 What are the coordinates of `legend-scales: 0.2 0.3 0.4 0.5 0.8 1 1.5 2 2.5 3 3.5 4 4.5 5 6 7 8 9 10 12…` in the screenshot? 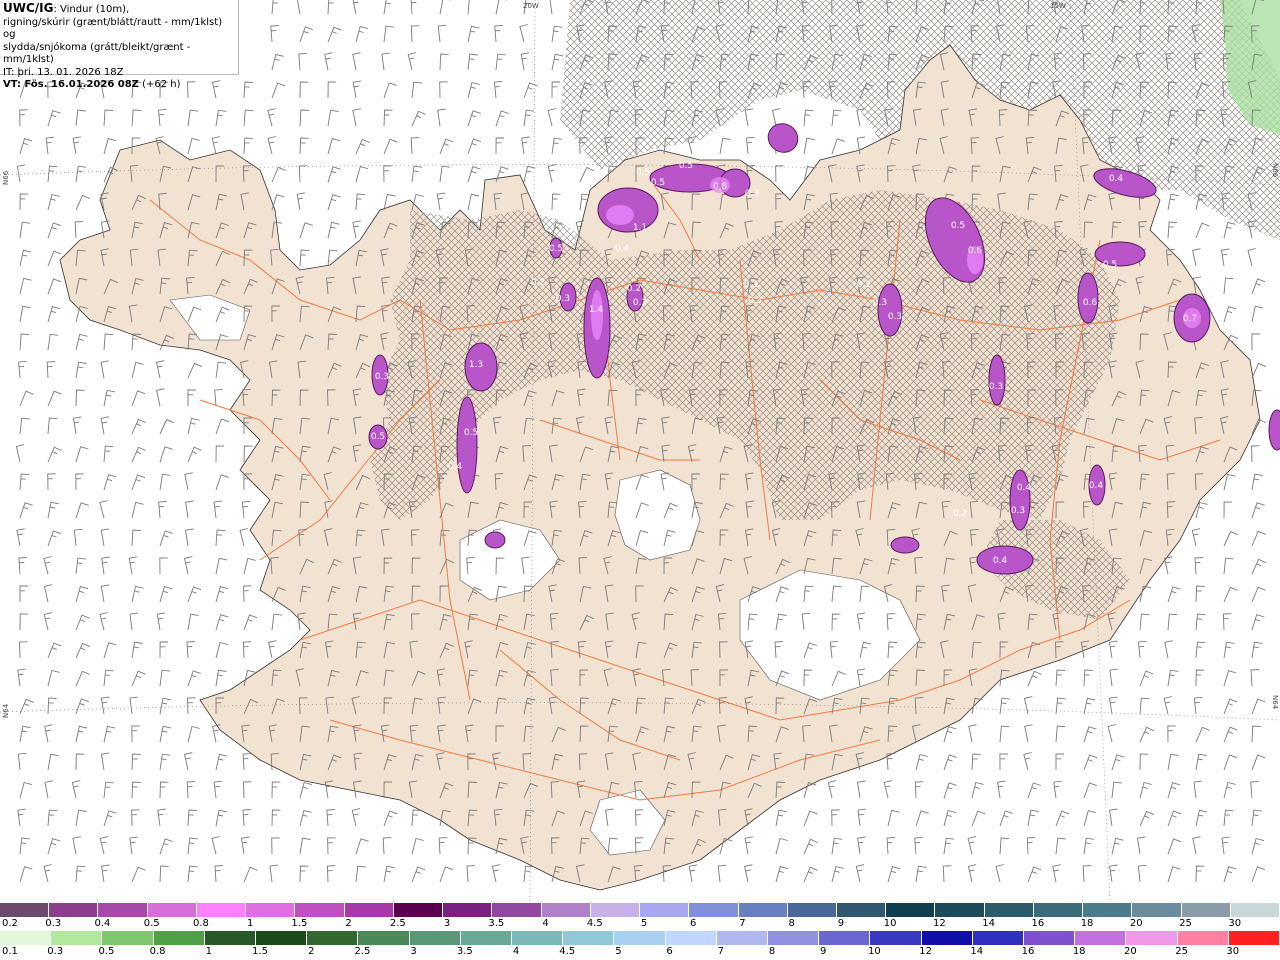 It's located at (640, 931).